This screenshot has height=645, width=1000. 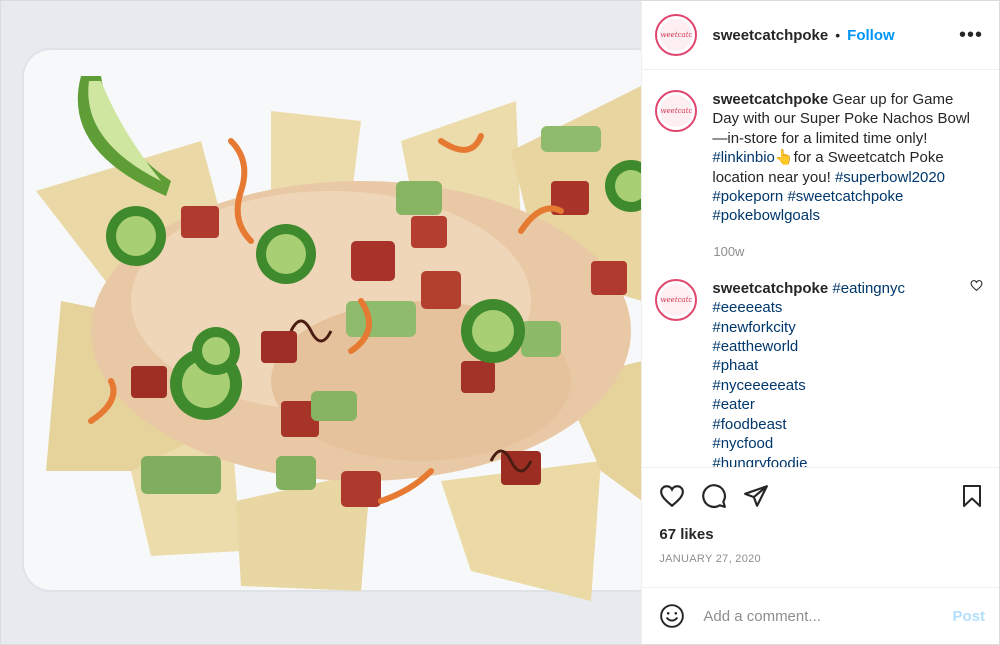 I want to click on hashtag-link: #hungryfoodie, so click(x=759, y=461).